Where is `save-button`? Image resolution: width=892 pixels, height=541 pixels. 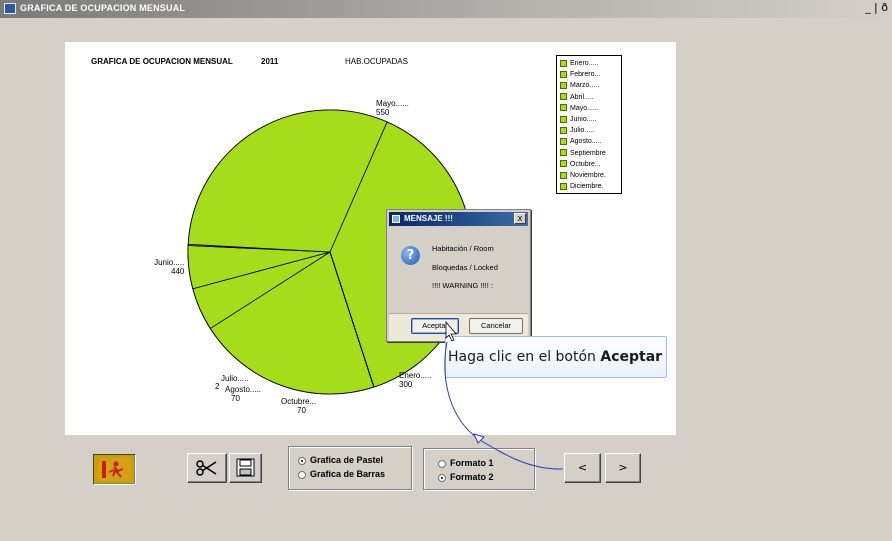 save-button is located at coordinates (245, 468).